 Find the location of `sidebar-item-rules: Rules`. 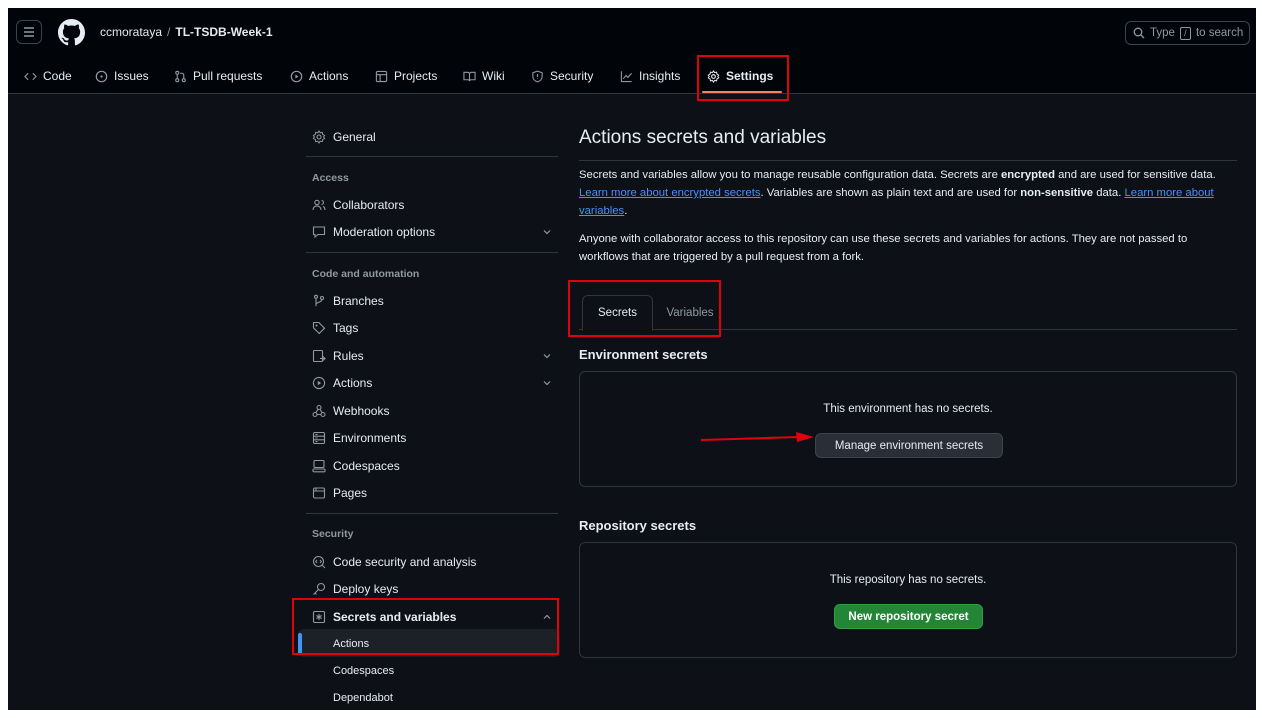

sidebar-item-rules: Rules is located at coordinates (432, 356).